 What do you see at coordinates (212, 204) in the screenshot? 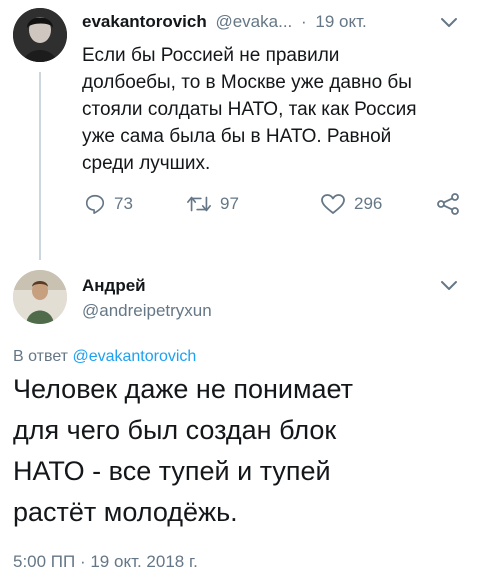
I see `retweet-action: 97` at bounding box center [212, 204].